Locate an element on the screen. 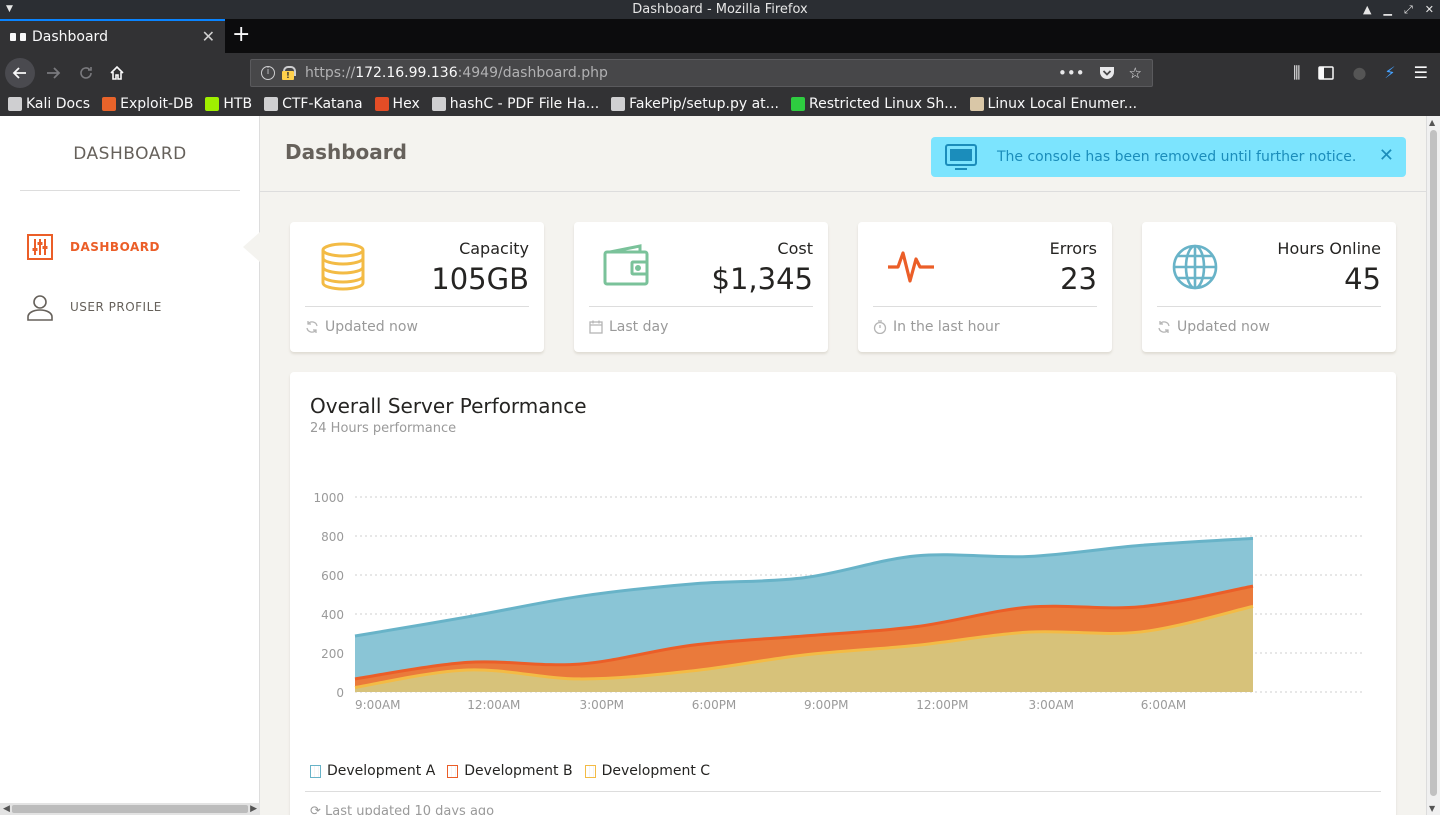 This screenshot has width=1440, height=815. close-window-button: ✕ is located at coordinates (1429, 9).